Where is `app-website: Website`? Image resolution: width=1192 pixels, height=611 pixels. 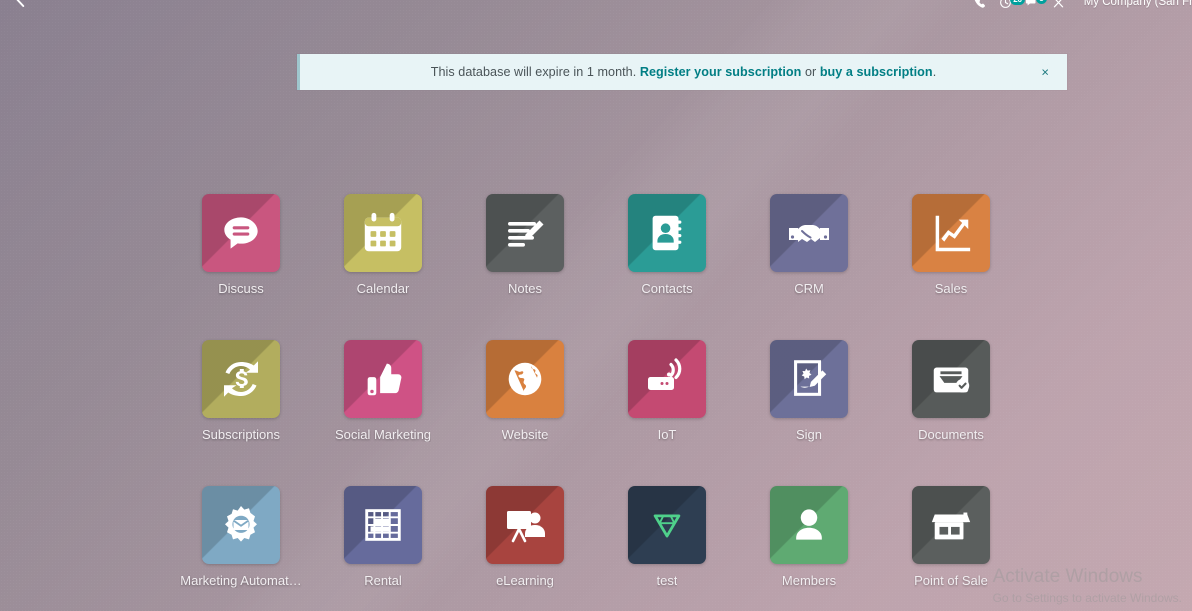
app-website: Website is located at coordinates (525, 391).